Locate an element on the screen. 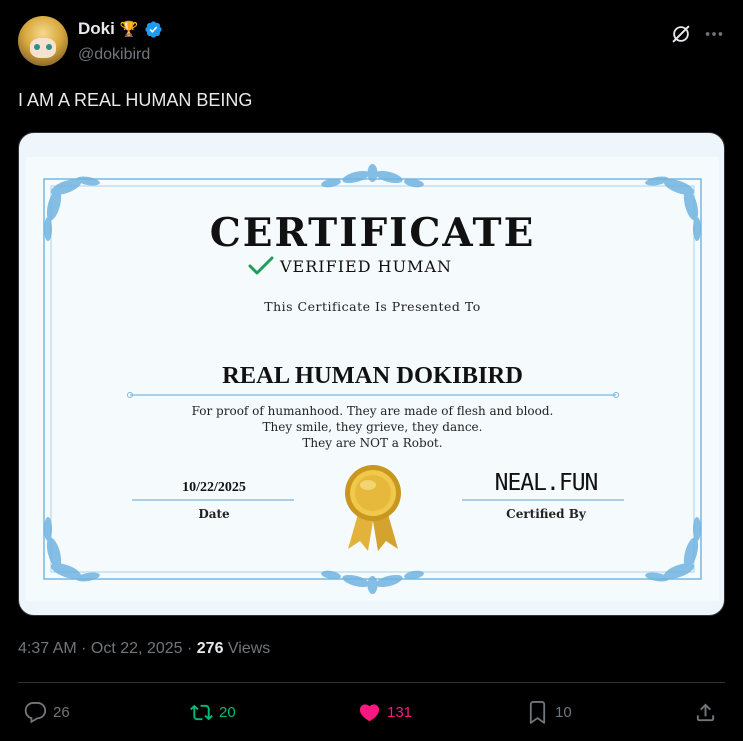 The image size is (743, 741). date-label: Date is located at coordinates (214, 514).